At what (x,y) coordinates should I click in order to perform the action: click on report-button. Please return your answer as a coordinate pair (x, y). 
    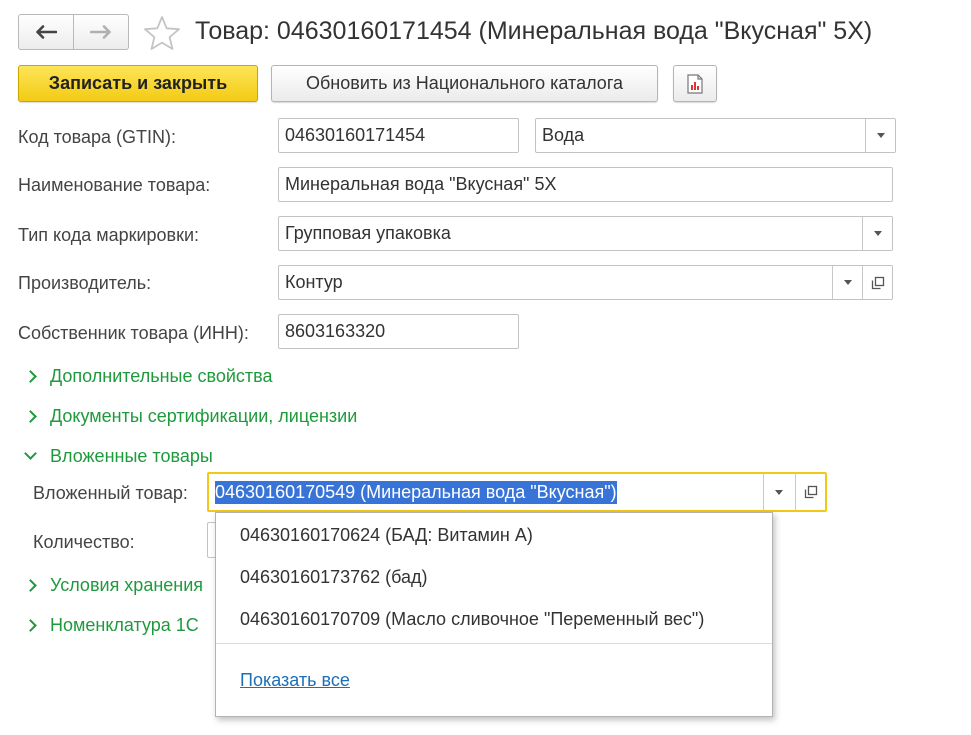
    Looking at the image, I should click on (695, 83).